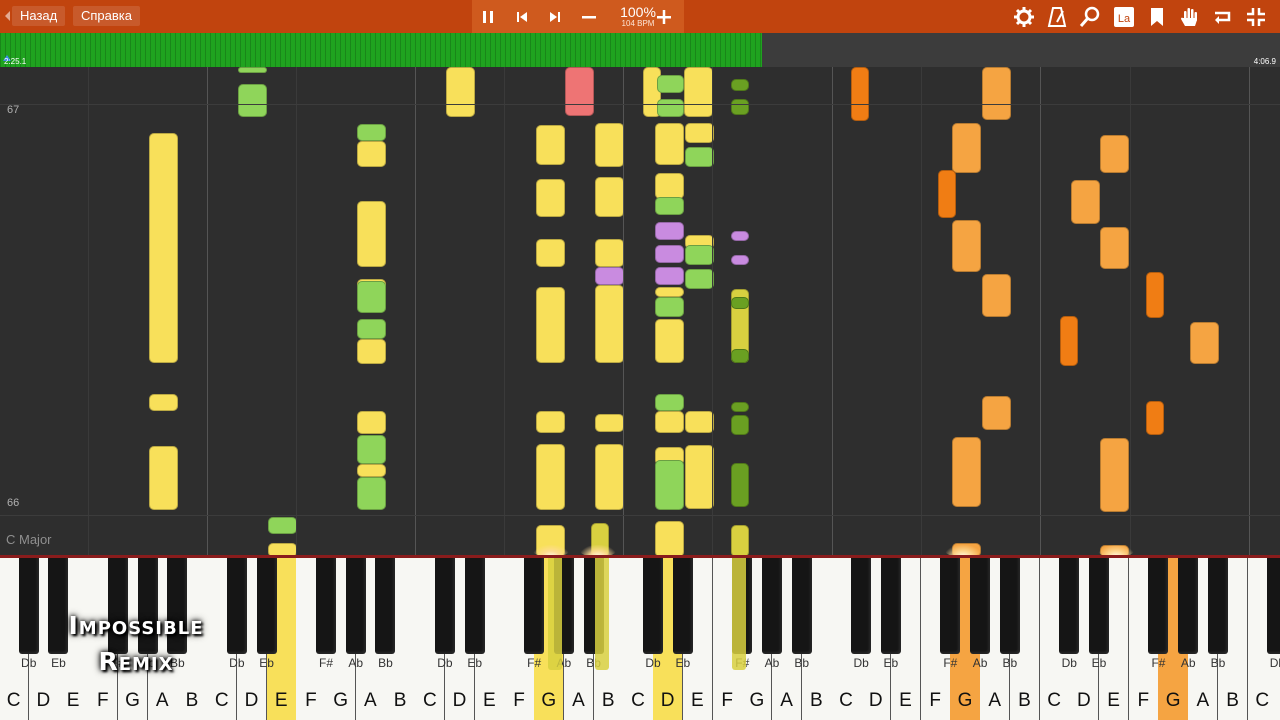 The height and width of the screenshot is (720, 1280). I want to click on white-key-label: A, so click(162, 700).